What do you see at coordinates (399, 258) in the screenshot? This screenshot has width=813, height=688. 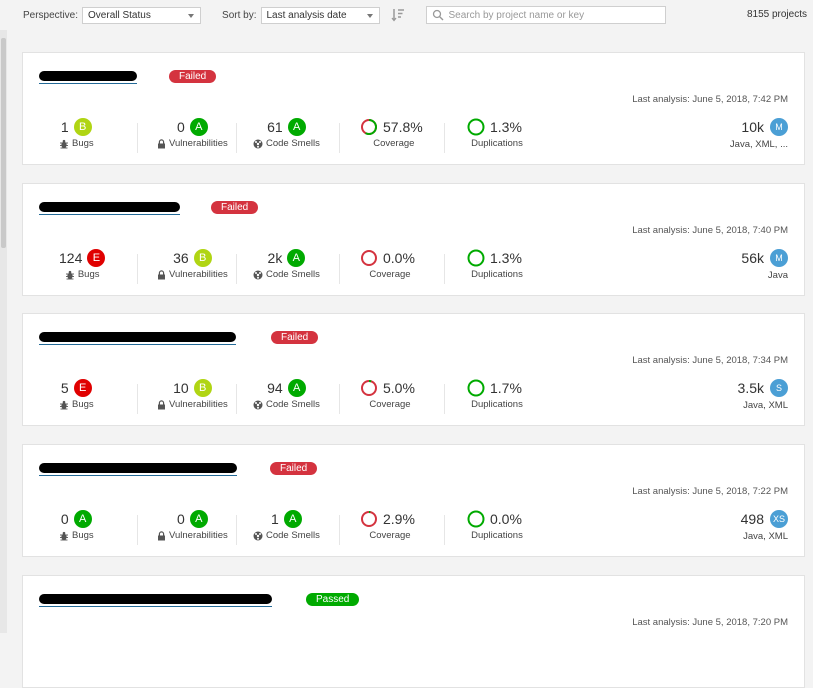 I see `coverage-value: 0.0%` at bounding box center [399, 258].